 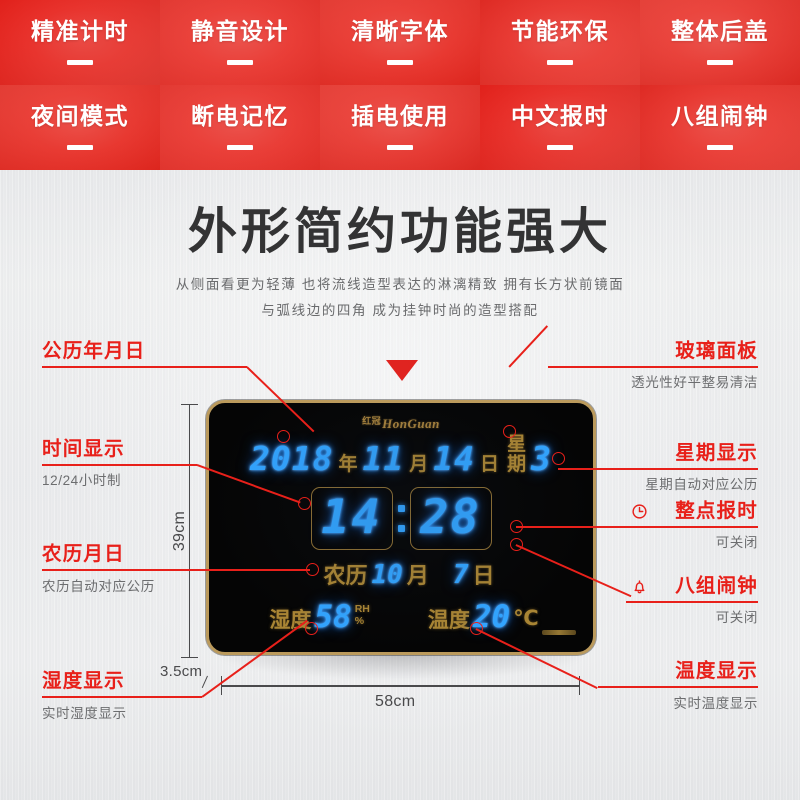 What do you see at coordinates (716, 511) in the screenshot?
I see `annotation-title-chime: 整点报时` at bounding box center [716, 511].